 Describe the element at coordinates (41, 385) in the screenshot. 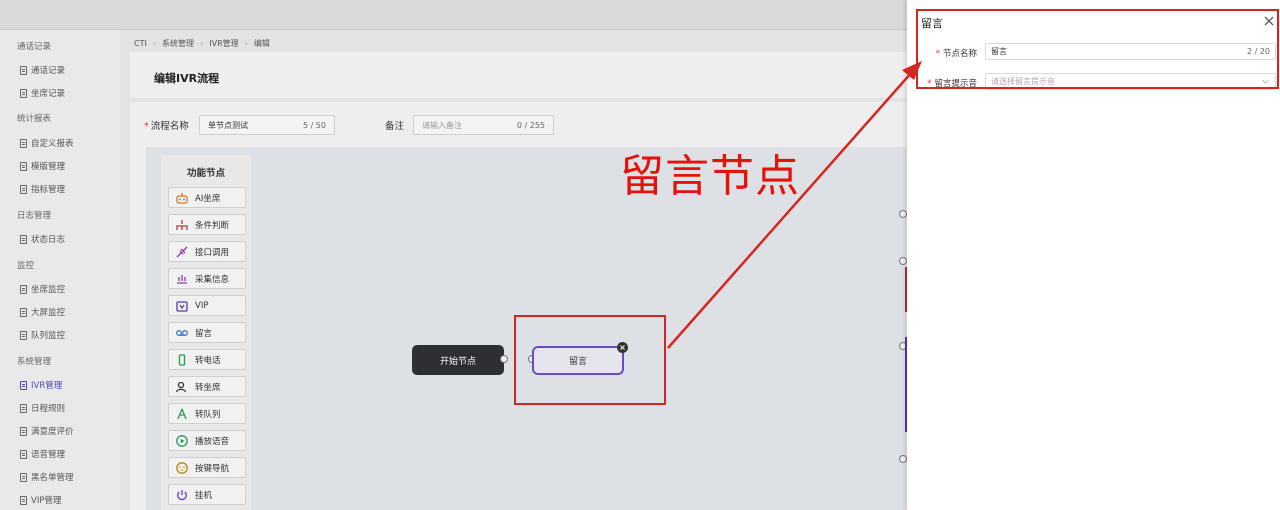

I see `sidebar-item-ivr: IVR管理` at that location.